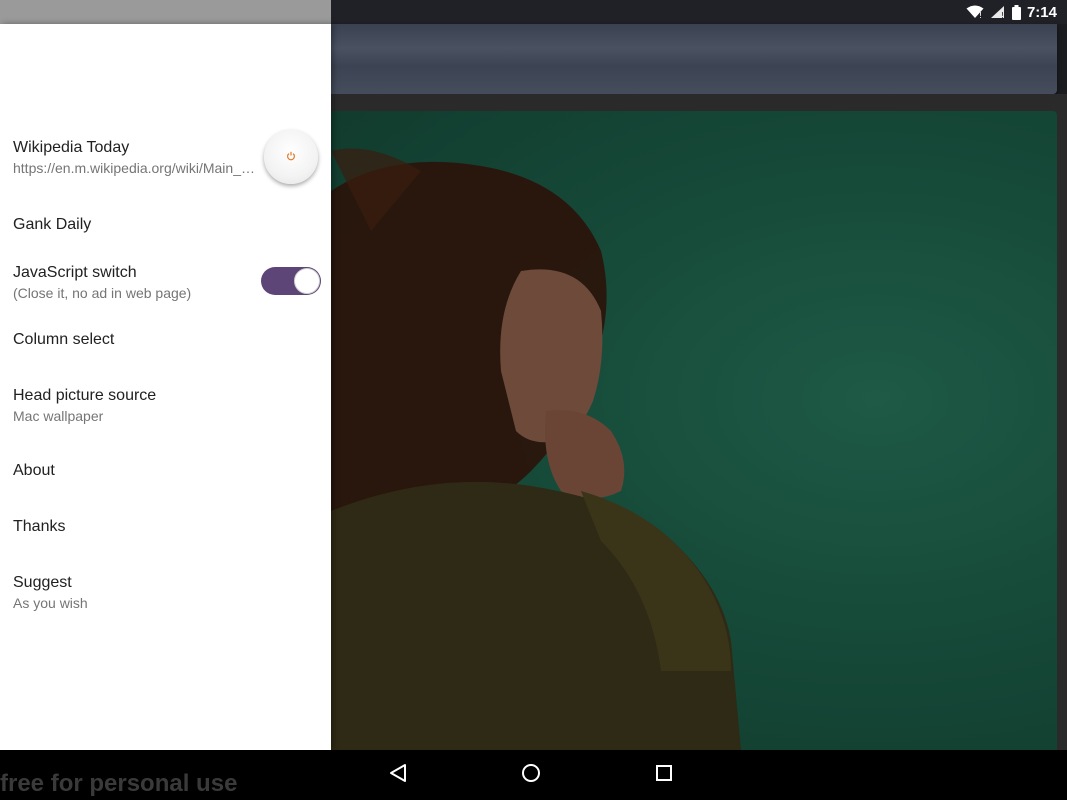 The width and height of the screenshot is (1067, 800). Describe the element at coordinates (42, 582) in the screenshot. I see `drawer-item-title: Suggest` at that location.